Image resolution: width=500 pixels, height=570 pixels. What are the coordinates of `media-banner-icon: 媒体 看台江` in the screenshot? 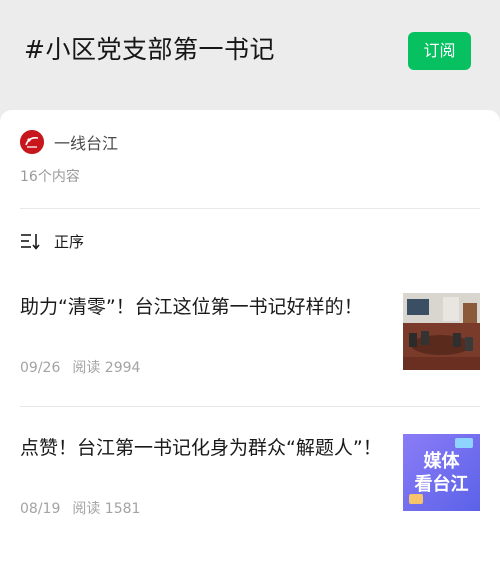 It's located at (441, 472).